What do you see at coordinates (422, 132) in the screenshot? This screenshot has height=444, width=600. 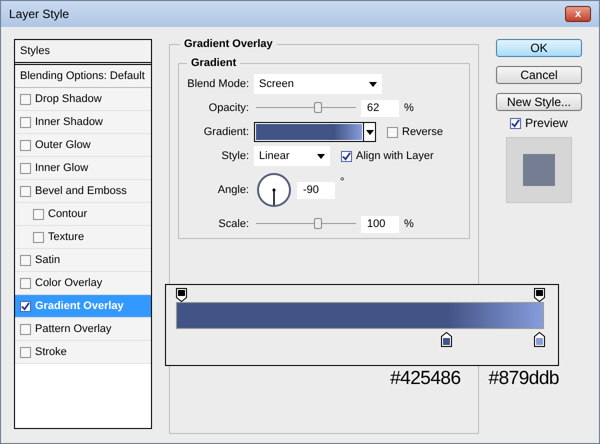 I see `checkbox-label: Reverse` at bounding box center [422, 132].